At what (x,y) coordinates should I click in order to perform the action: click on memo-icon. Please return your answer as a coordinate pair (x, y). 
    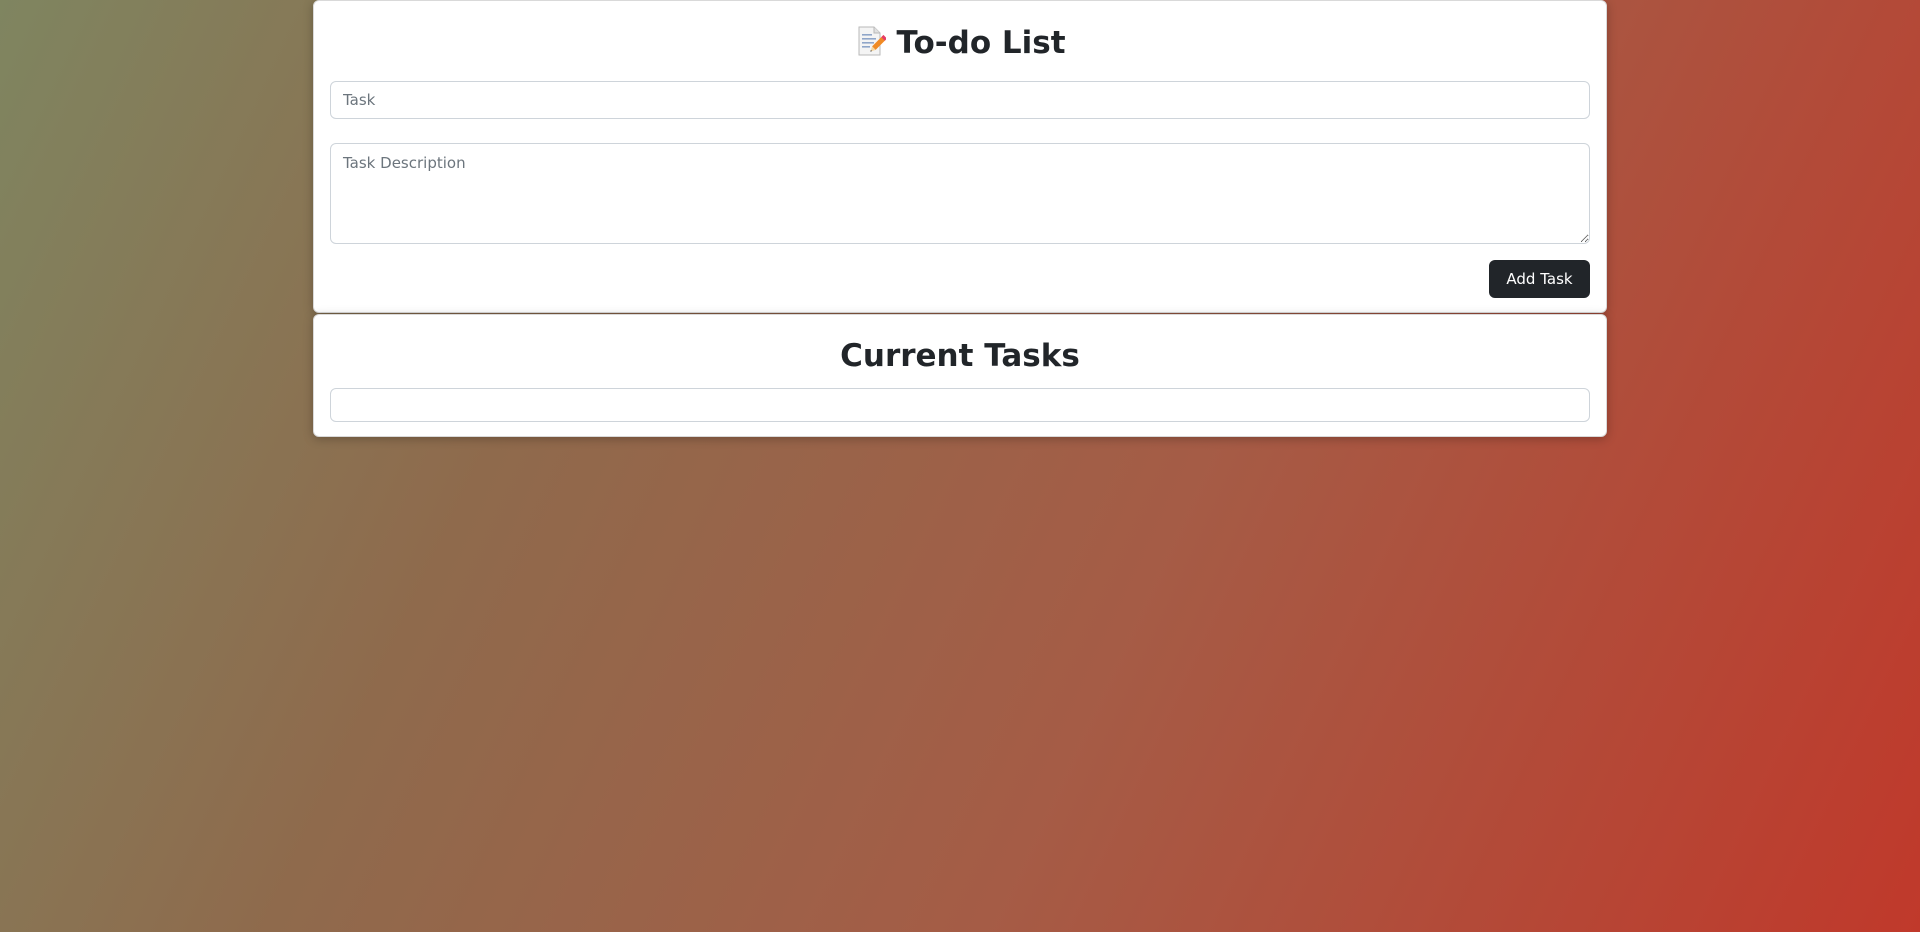
    Looking at the image, I should click on (871, 41).